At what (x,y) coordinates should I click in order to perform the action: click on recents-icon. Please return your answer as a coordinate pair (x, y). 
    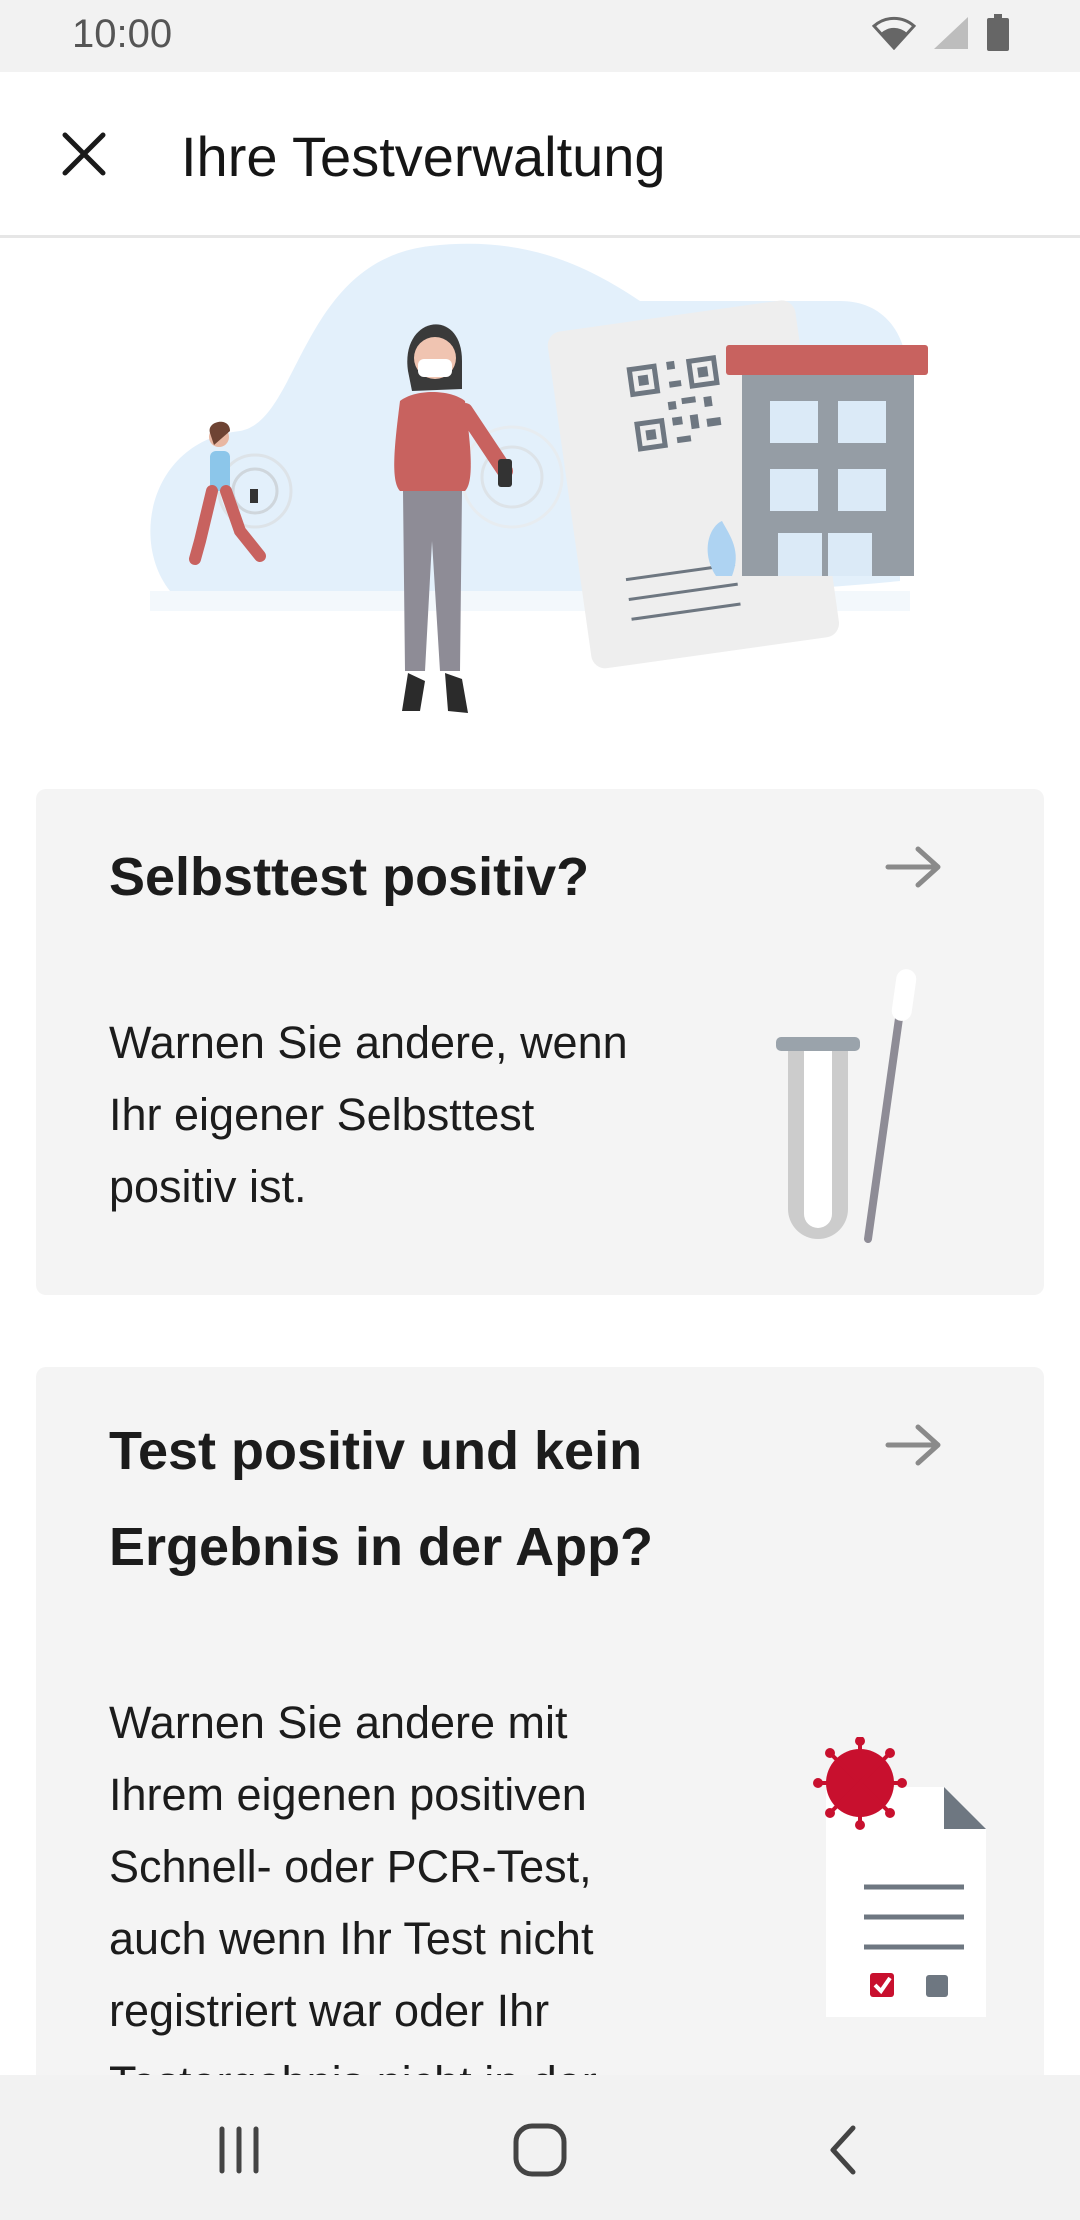
    Looking at the image, I should click on (239, 2150).